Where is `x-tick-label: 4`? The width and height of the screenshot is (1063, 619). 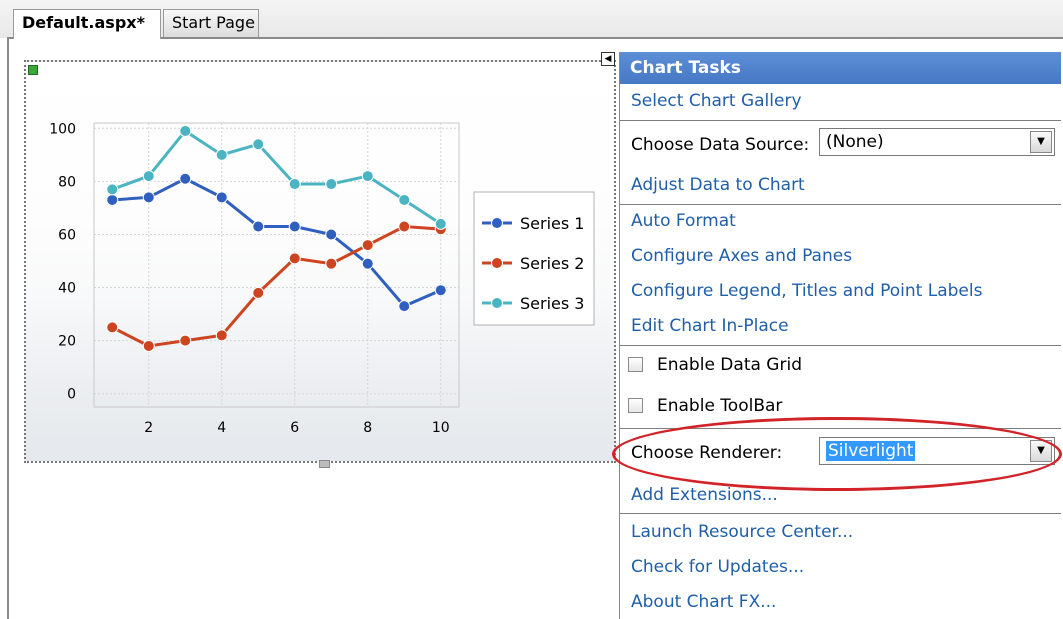 x-tick-label: 4 is located at coordinates (221, 428).